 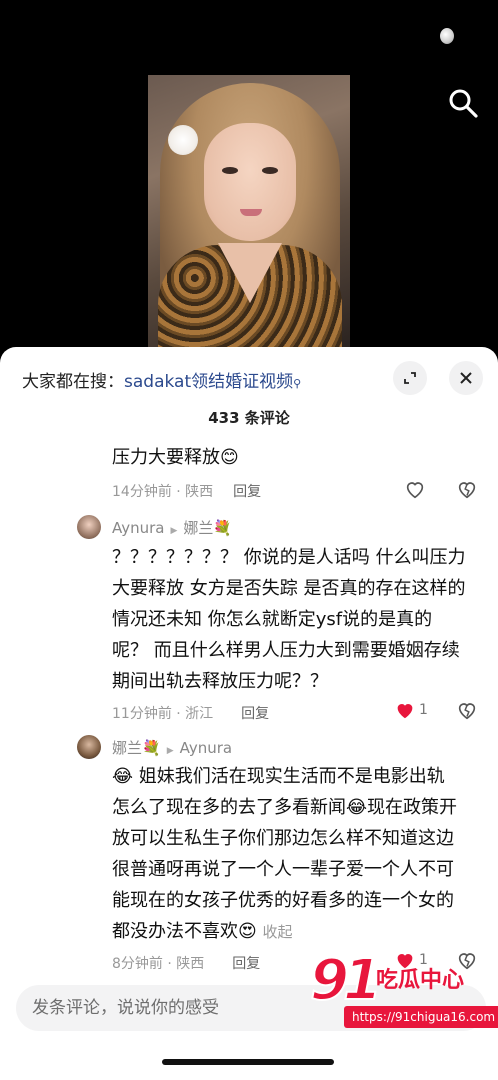 What do you see at coordinates (289, 557) in the screenshot?
I see `comment-line: ？？？？？？？ 你说的是人话吗 什么叫压力` at bounding box center [289, 557].